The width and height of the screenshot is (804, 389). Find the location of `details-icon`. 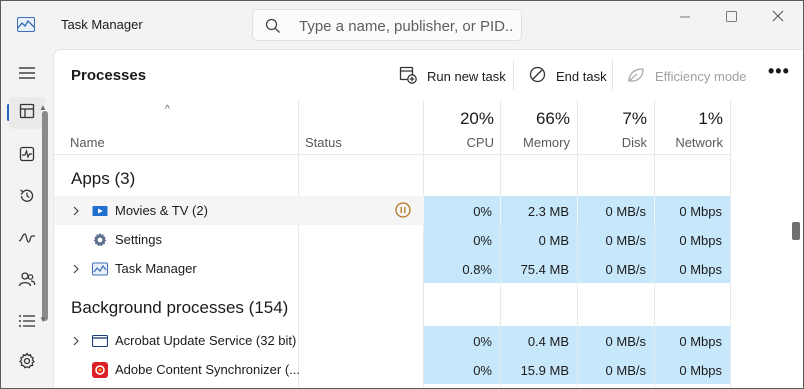

details-icon is located at coordinates (27, 323).